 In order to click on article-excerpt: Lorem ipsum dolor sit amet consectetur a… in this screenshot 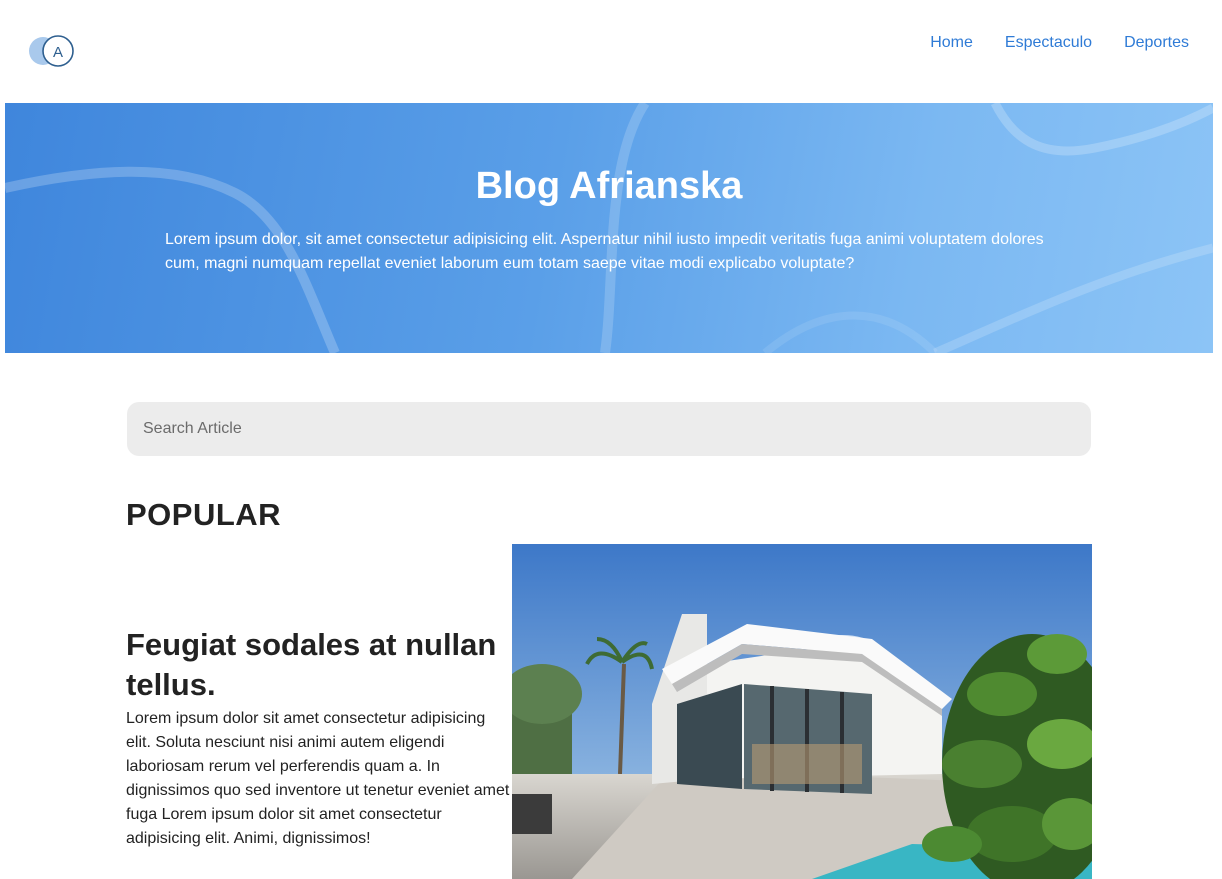, I will do `click(318, 778)`.